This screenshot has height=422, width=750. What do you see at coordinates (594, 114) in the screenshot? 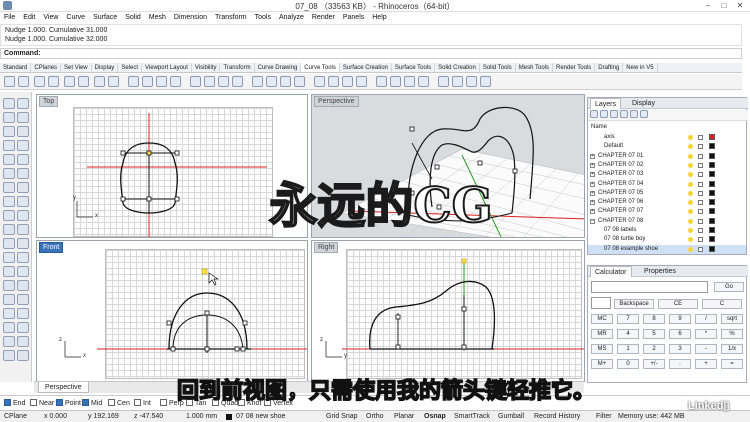
I see `new-layer-icon` at bounding box center [594, 114].